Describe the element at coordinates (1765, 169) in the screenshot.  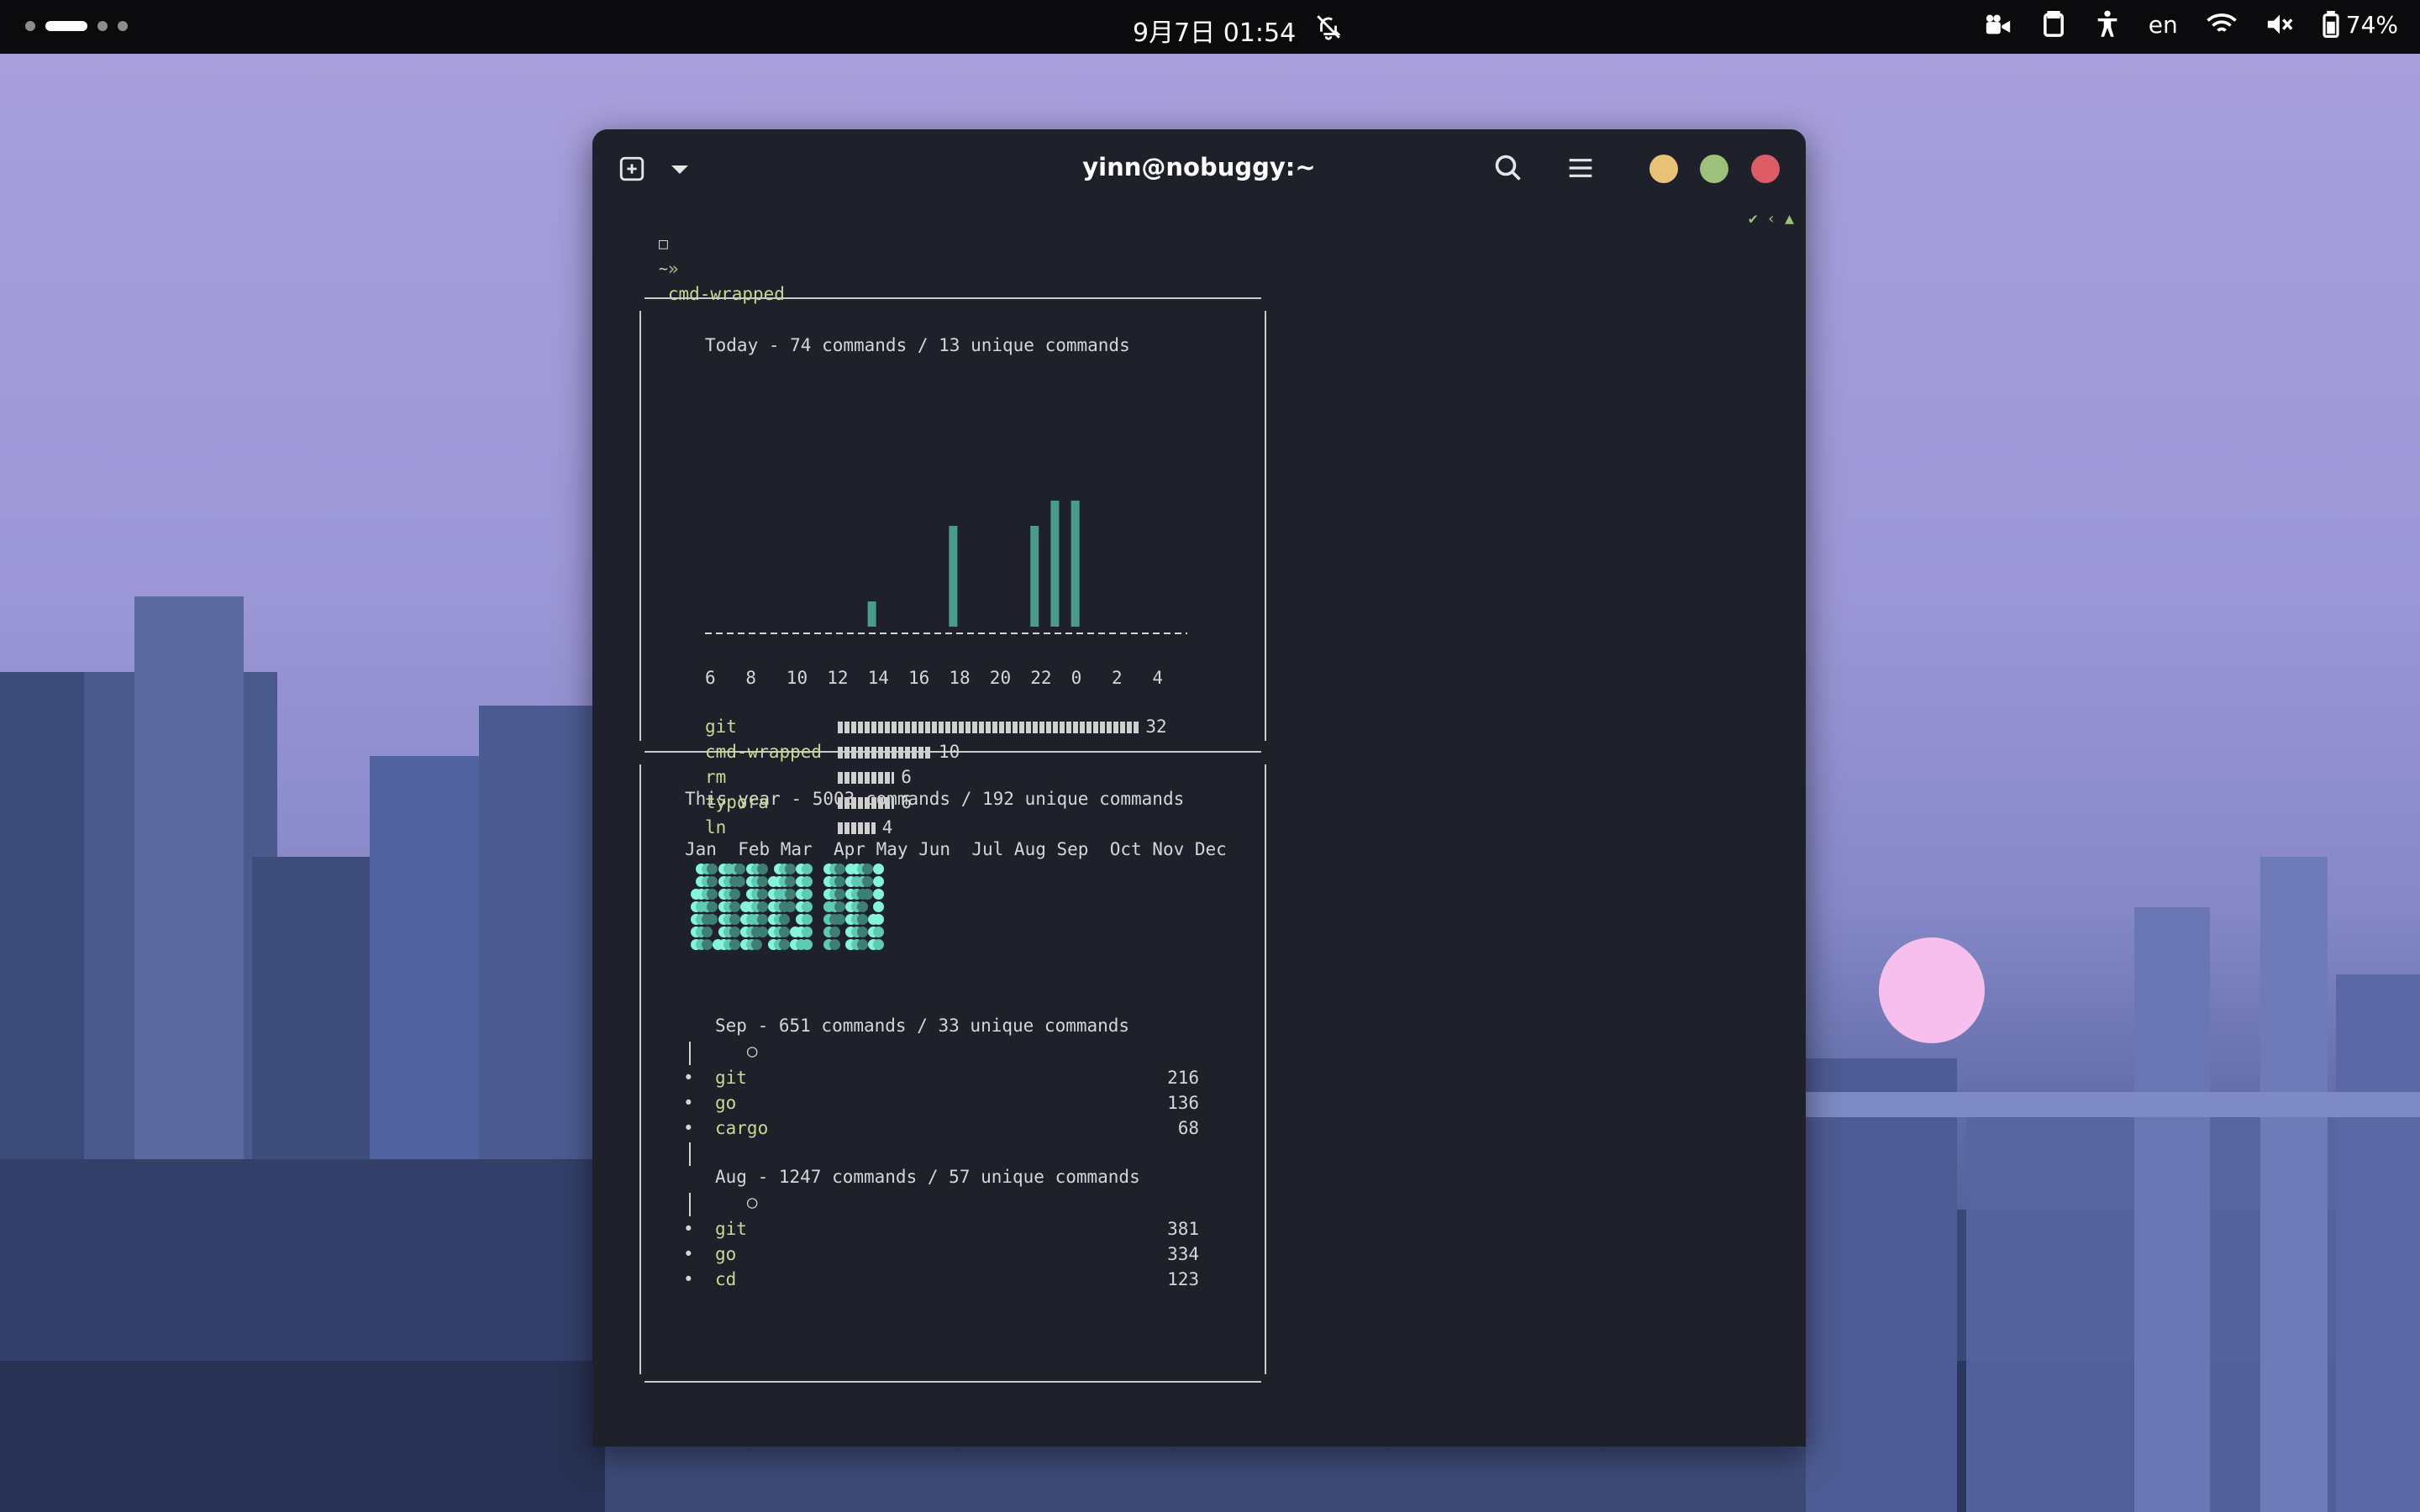
I see `close-button` at that location.